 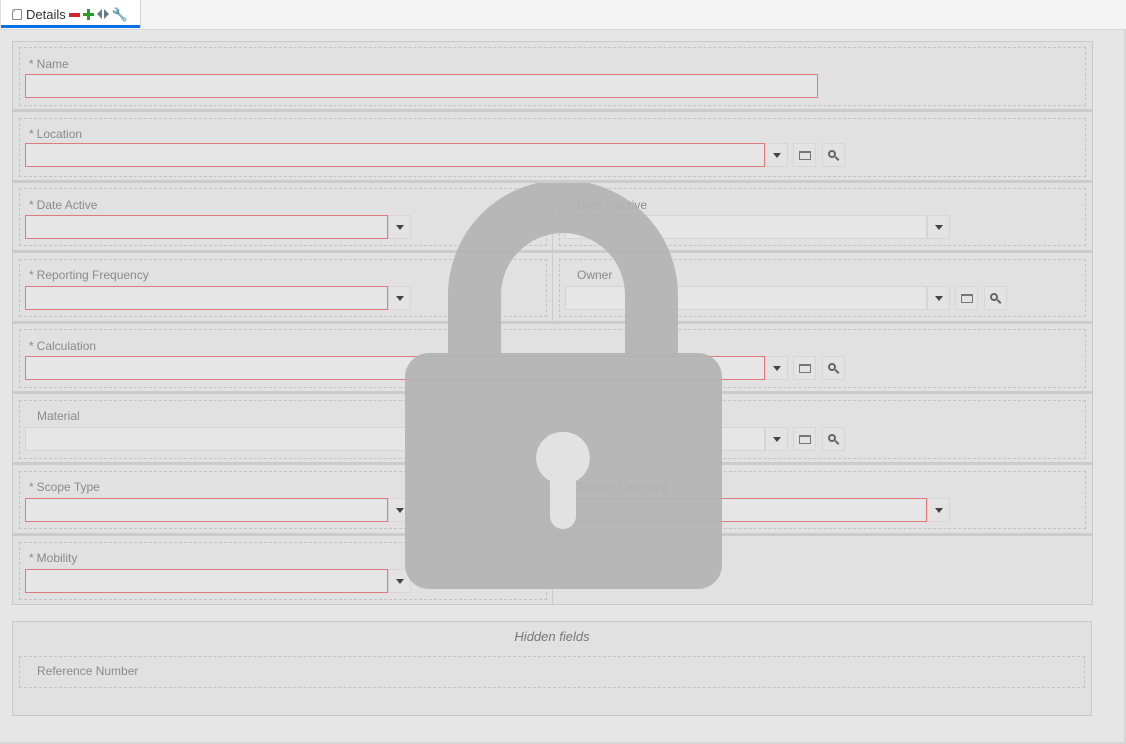 I want to click on calculation-browse-button, so click(x=804, y=368).